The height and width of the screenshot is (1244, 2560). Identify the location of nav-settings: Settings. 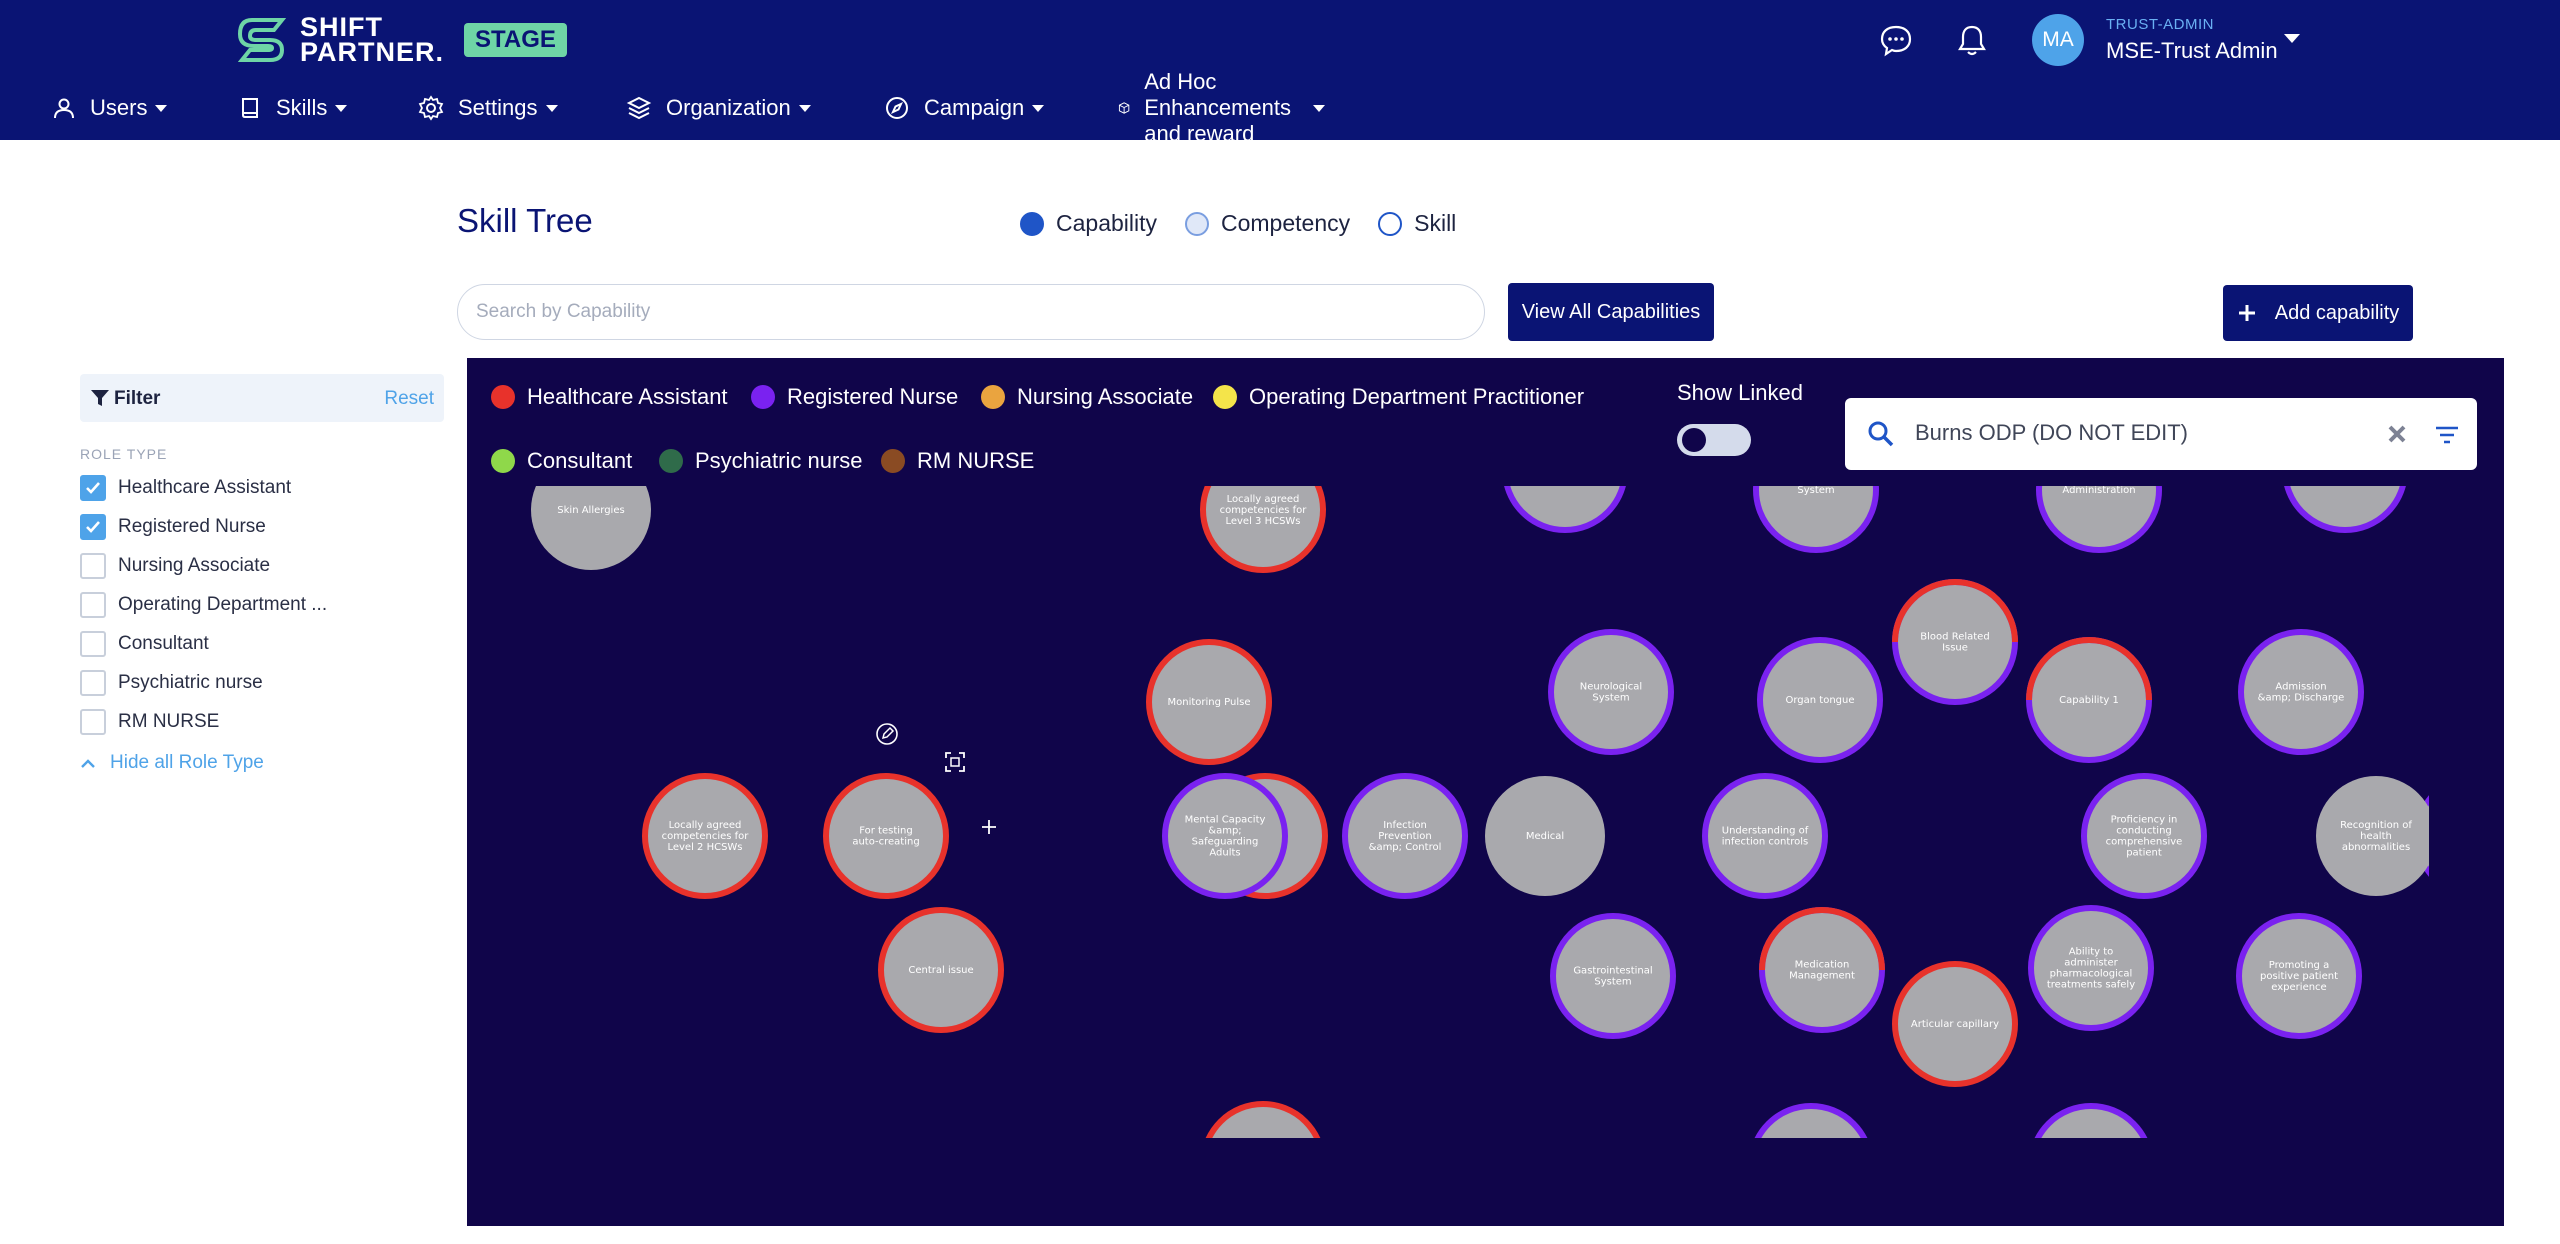
(488, 108).